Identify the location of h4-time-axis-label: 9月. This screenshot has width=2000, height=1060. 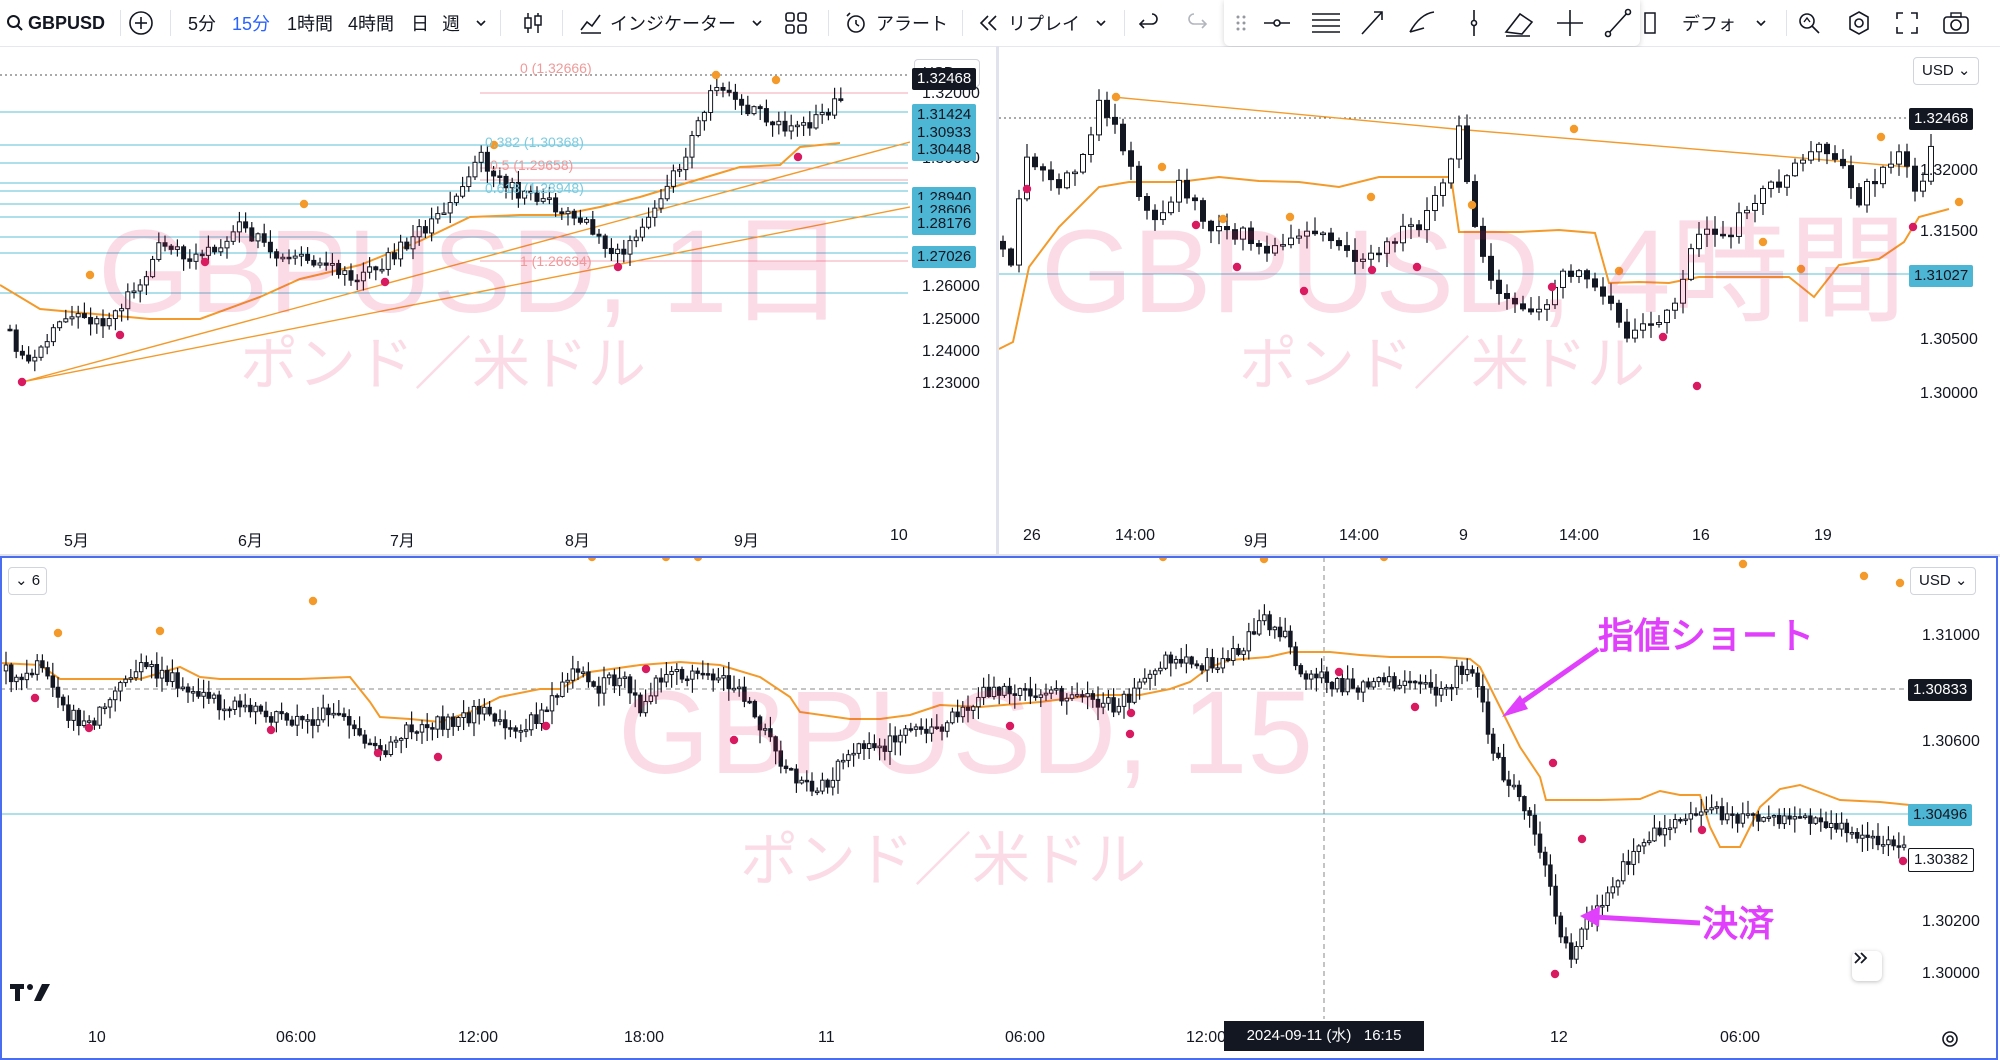
(1256, 541).